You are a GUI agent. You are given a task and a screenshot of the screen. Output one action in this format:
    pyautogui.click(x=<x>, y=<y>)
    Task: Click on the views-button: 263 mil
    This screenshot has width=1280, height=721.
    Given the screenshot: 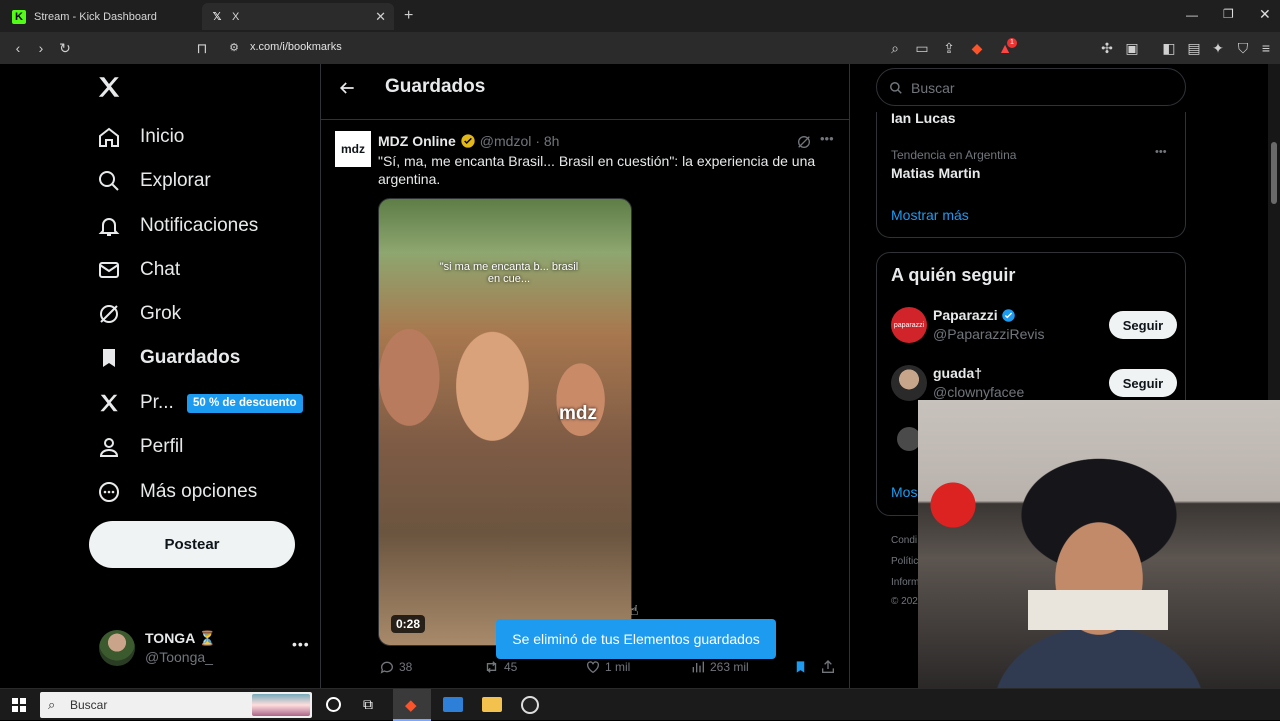 What is the action you would take?
    pyautogui.click(x=719, y=667)
    